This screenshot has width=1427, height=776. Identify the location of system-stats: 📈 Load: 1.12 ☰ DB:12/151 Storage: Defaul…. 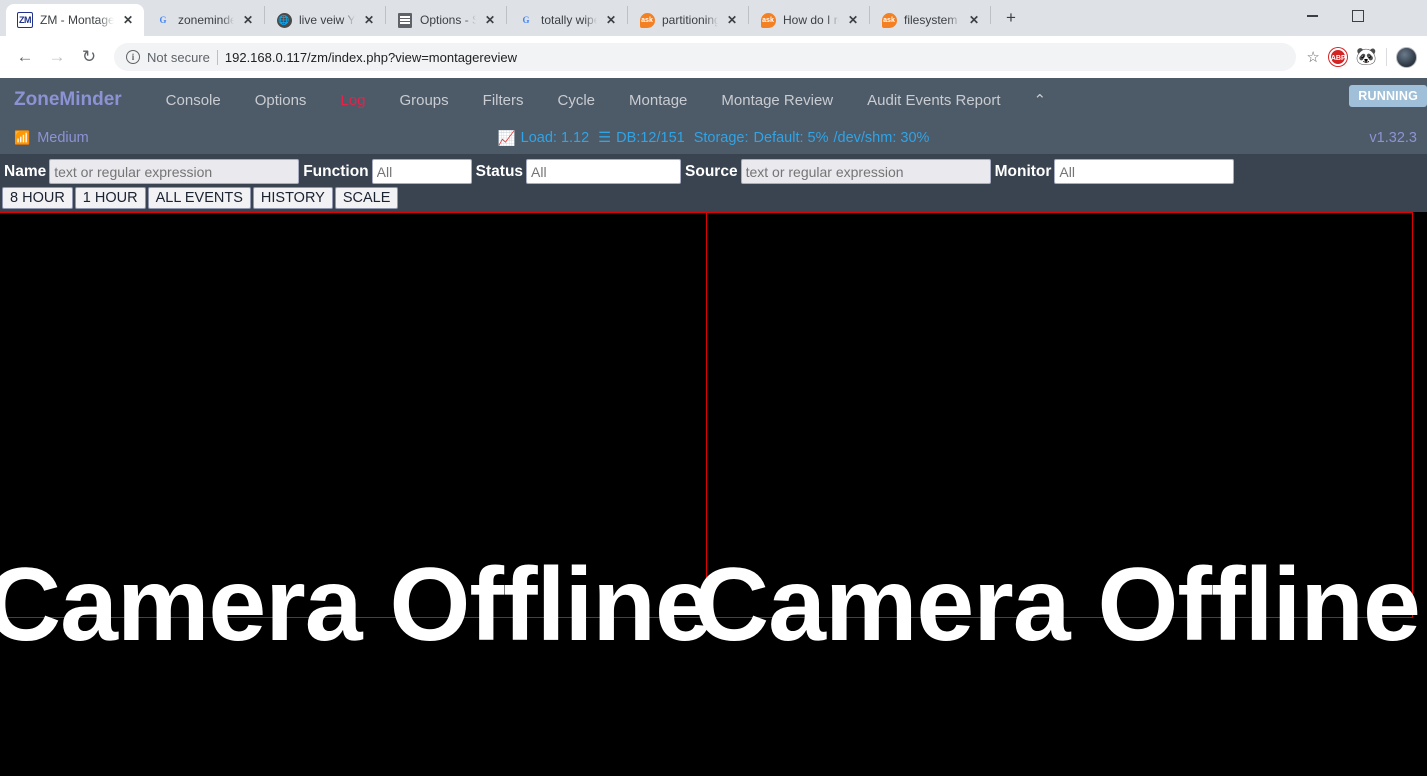
(713, 138).